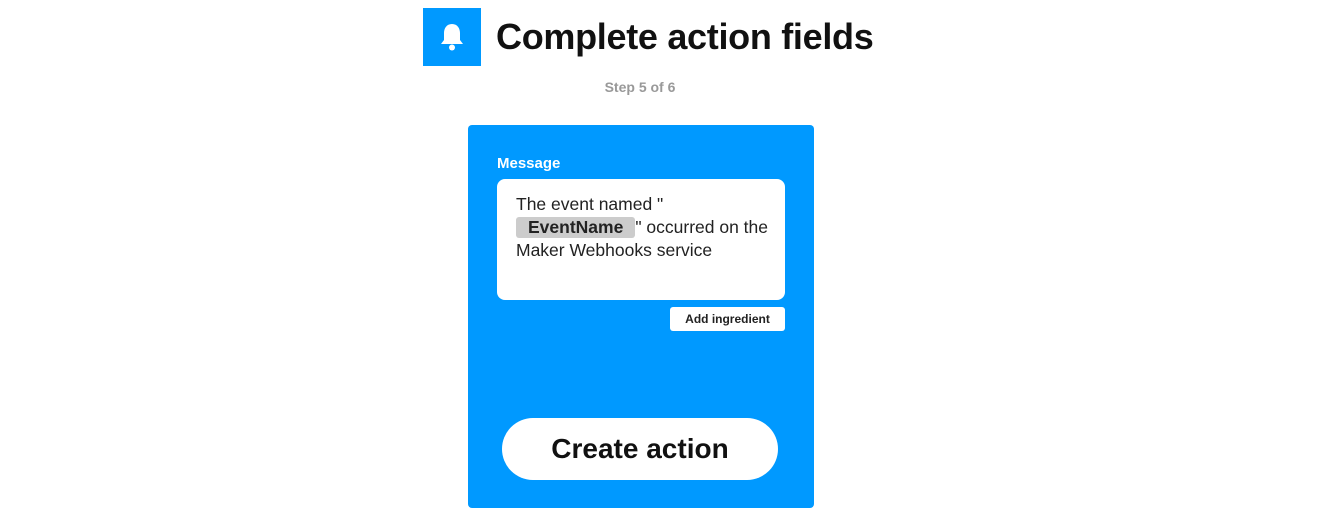  I want to click on ingredient-pill-eventname: EventName, so click(576, 227).